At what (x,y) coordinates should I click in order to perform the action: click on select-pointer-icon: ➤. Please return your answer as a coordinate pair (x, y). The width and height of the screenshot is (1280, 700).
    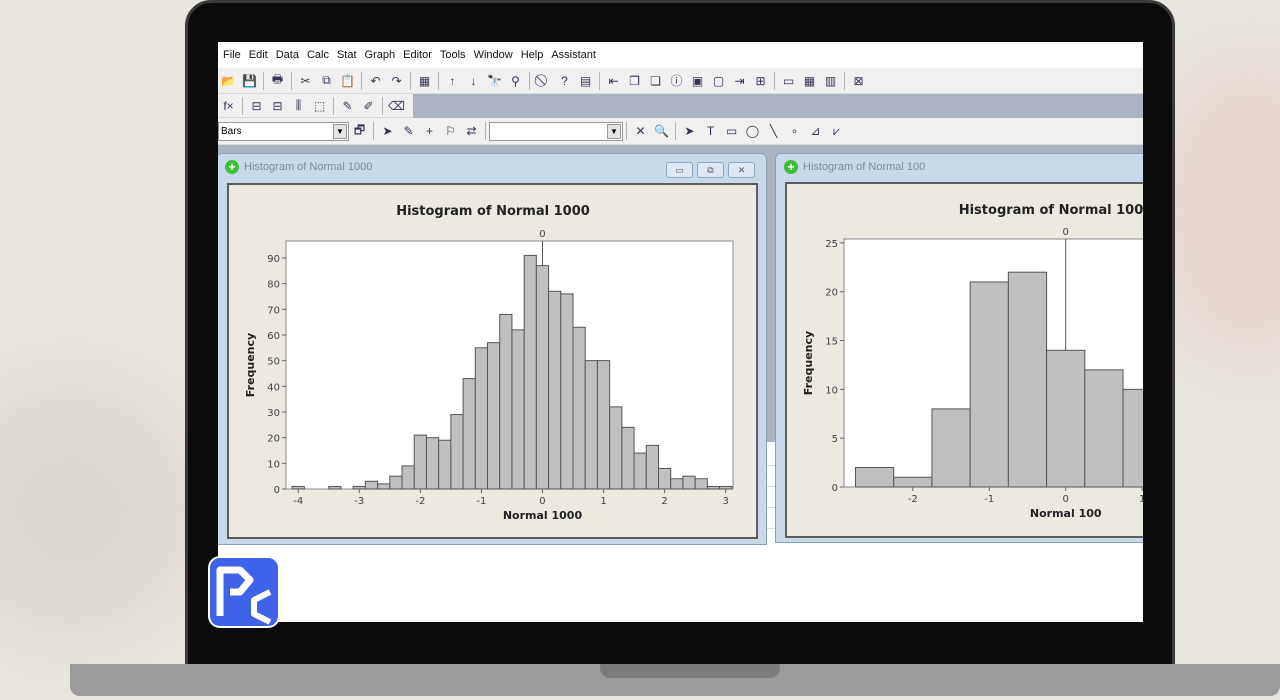
    Looking at the image, I should click on (387, 131).